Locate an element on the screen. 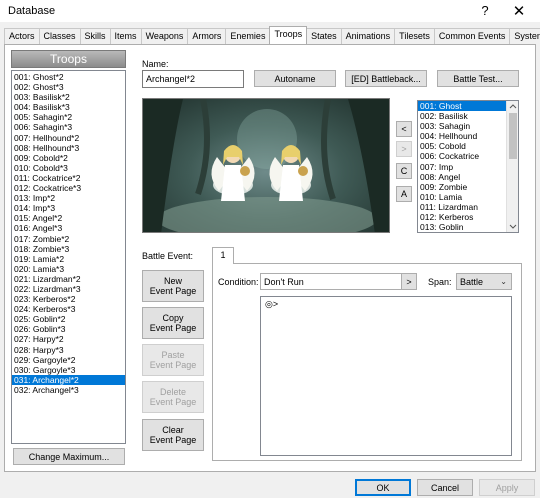 The height and width of the screenshot is (498, 540). troop-list-item: 010: Cobold*3 is located at coordinates (68, 168).